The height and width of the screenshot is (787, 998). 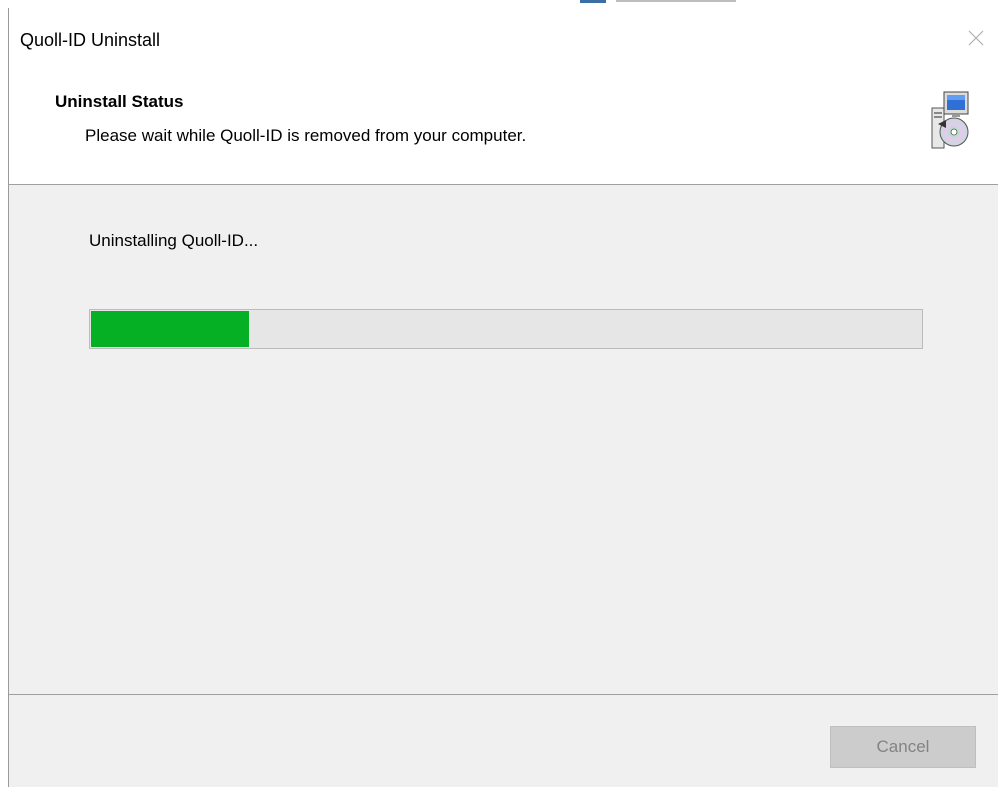 I want to click on progress-bar-fill, so click(x=170, y=329).